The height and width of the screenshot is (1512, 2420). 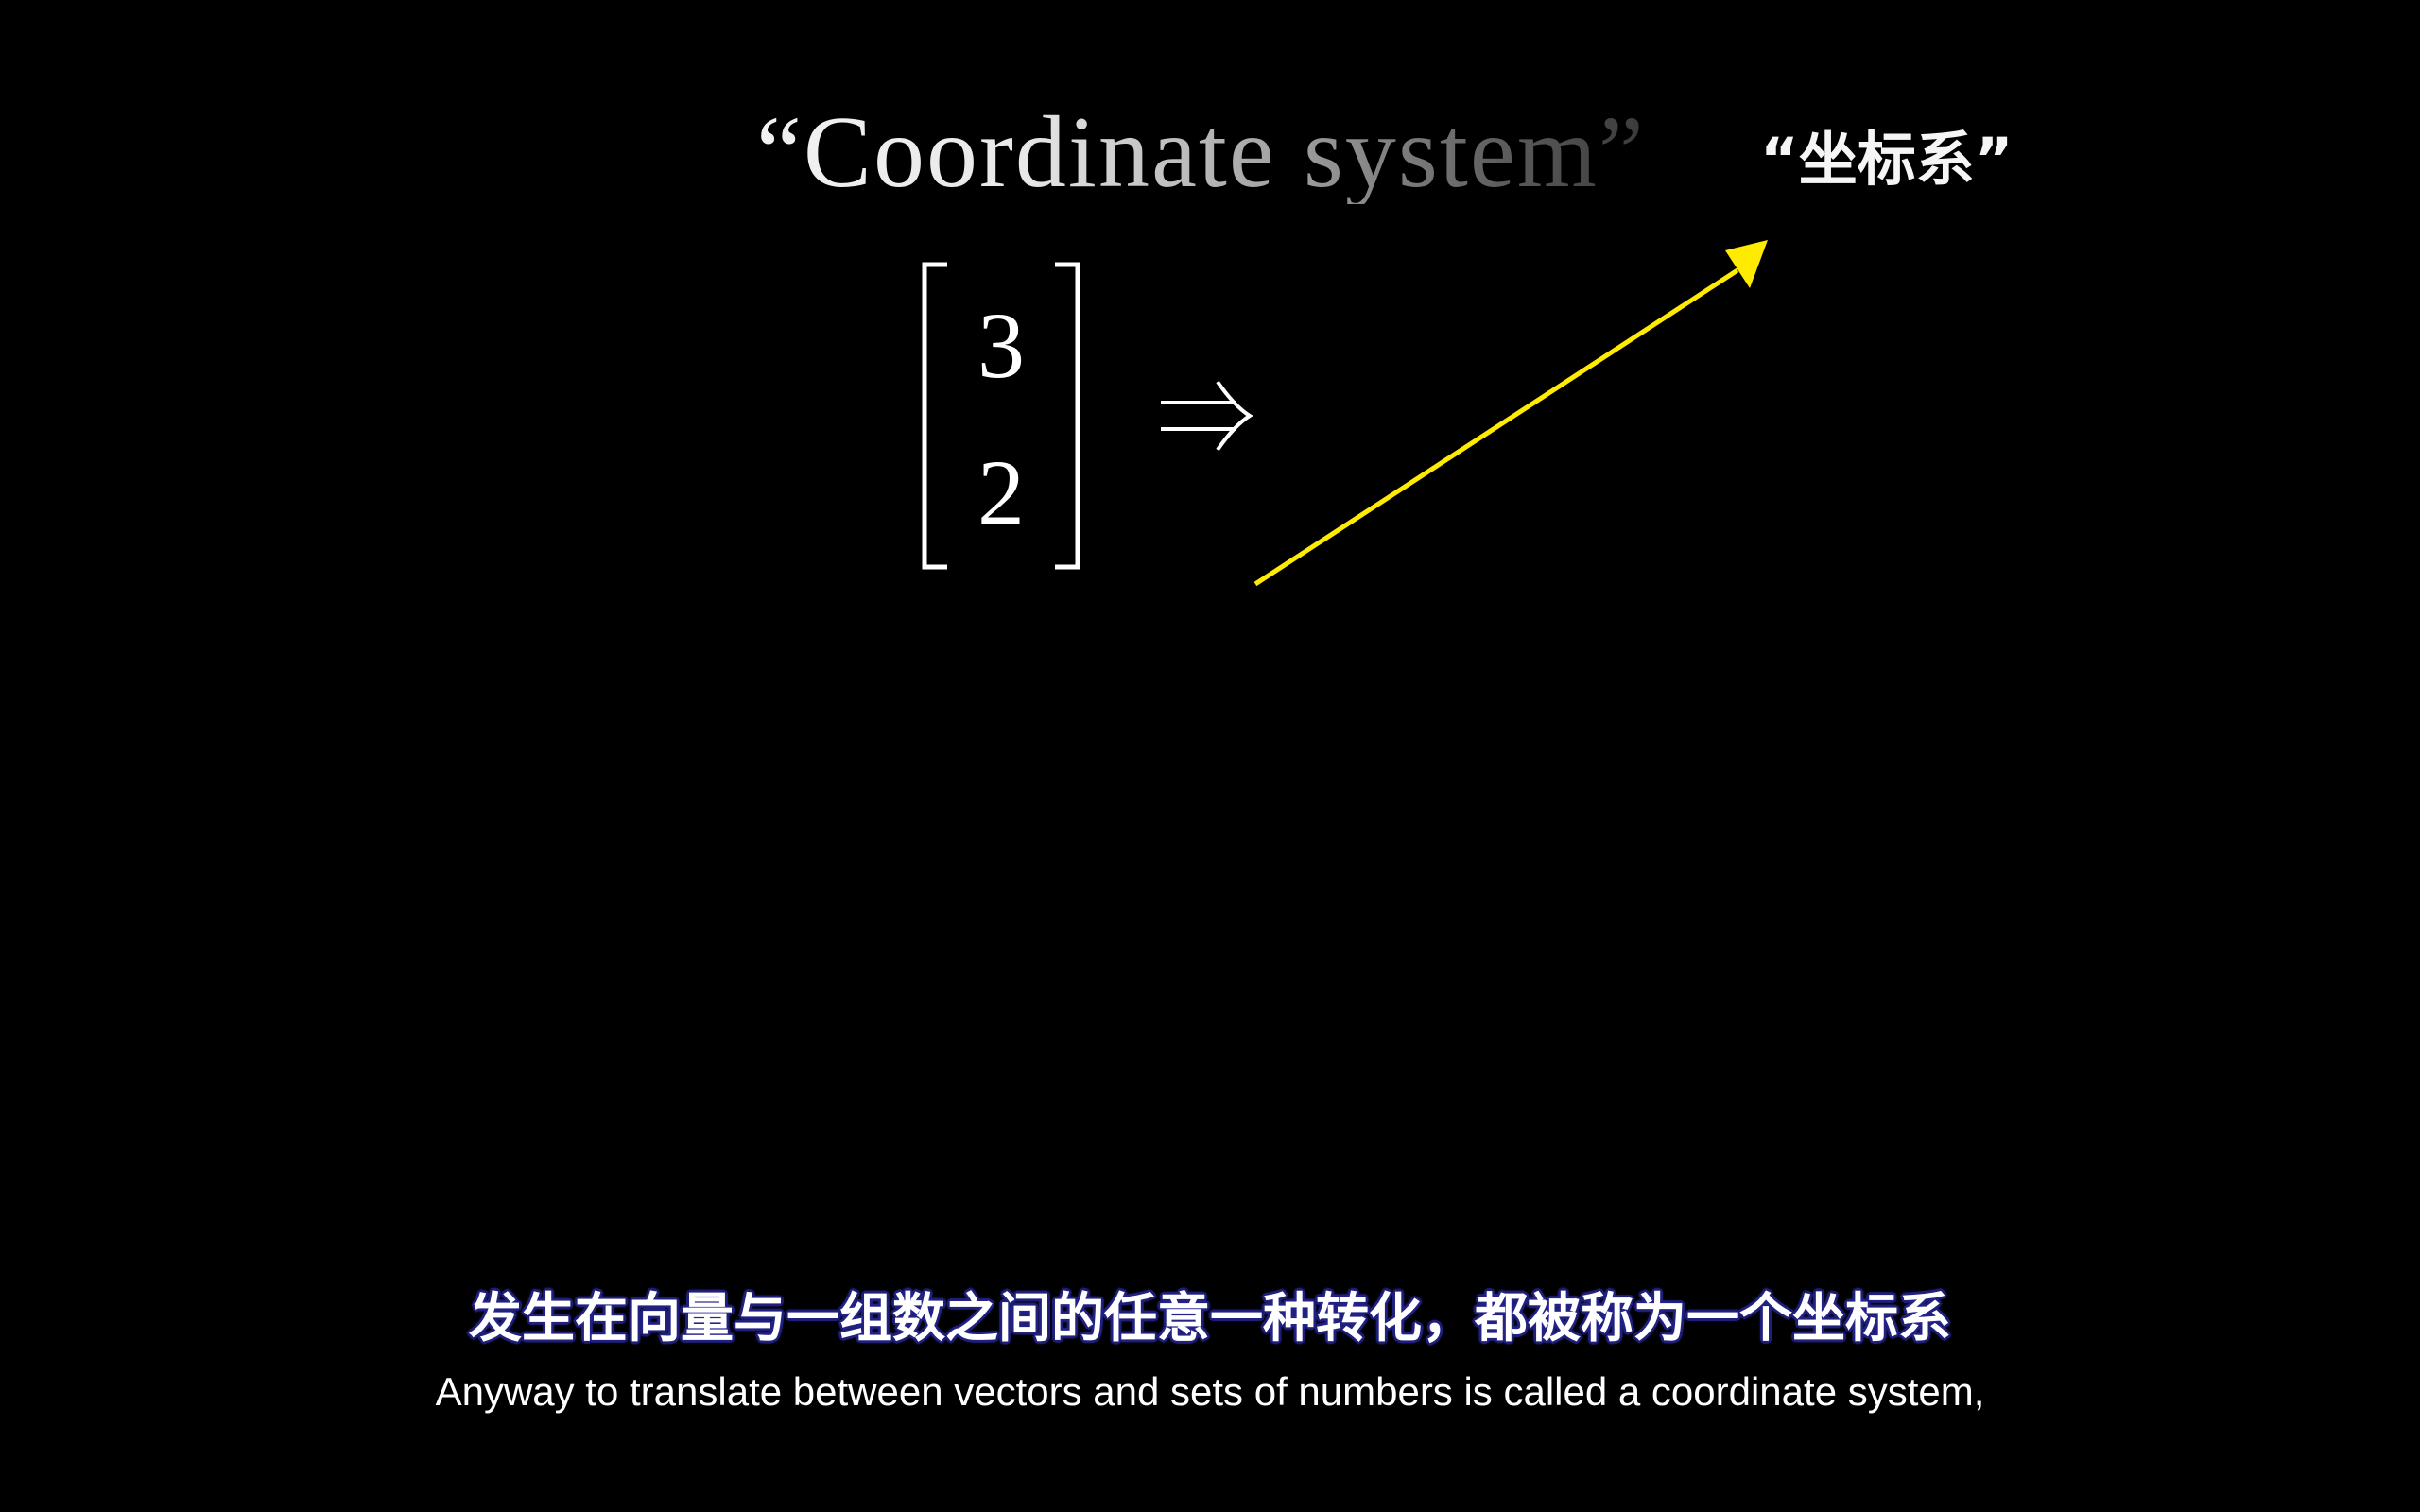 What do you see at coordinates (1210, 1318) in the screenshot?
I see `subtitle-chinese: 发生在向量与一组数之间的任意一种转化，都被称为一个坐标系` at bounding box center [1210, 1318].